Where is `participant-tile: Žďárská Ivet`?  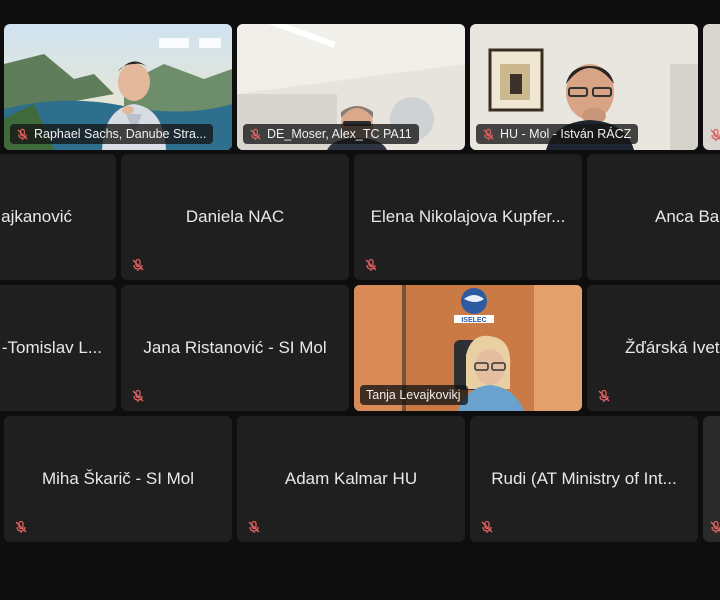 participant-tile: Žďárská Ivet is located at coordinates (653, 348).